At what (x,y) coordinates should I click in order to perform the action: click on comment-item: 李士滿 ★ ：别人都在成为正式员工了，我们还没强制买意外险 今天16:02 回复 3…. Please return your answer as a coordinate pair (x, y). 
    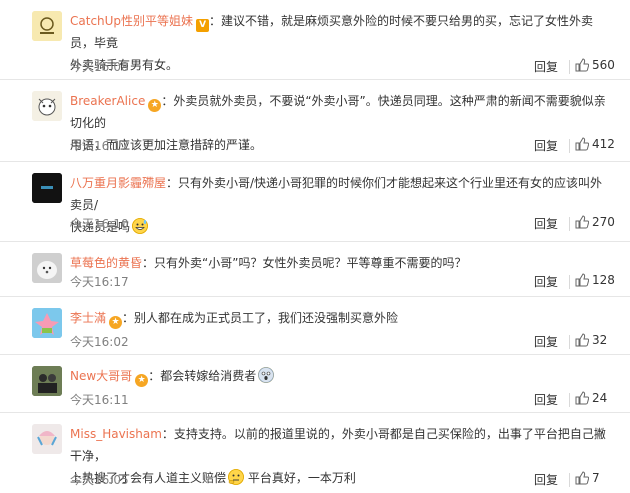
    Looking at the image, I should click on (315, 326).